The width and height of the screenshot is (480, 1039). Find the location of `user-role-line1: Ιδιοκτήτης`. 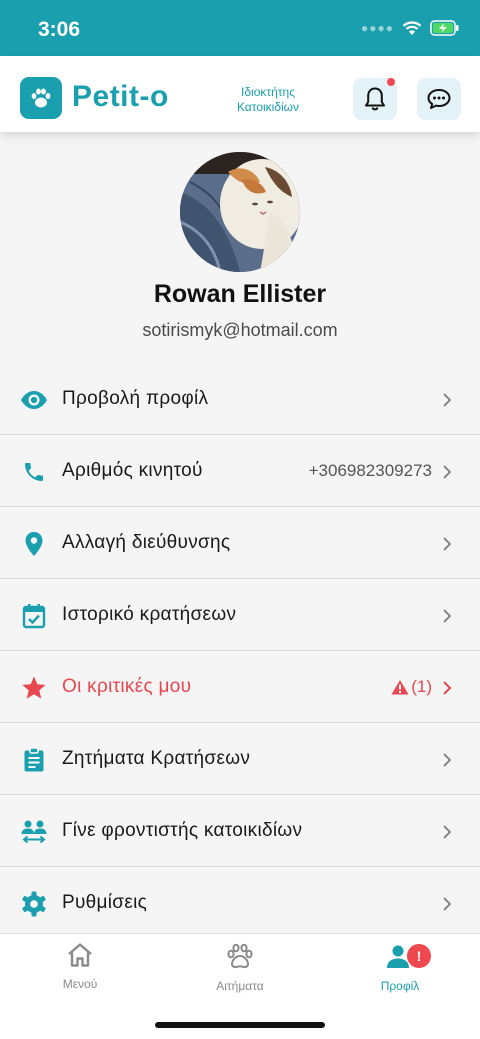

user-role-line1: Ιδιοκτήτης is located at coordinates (268, 92).